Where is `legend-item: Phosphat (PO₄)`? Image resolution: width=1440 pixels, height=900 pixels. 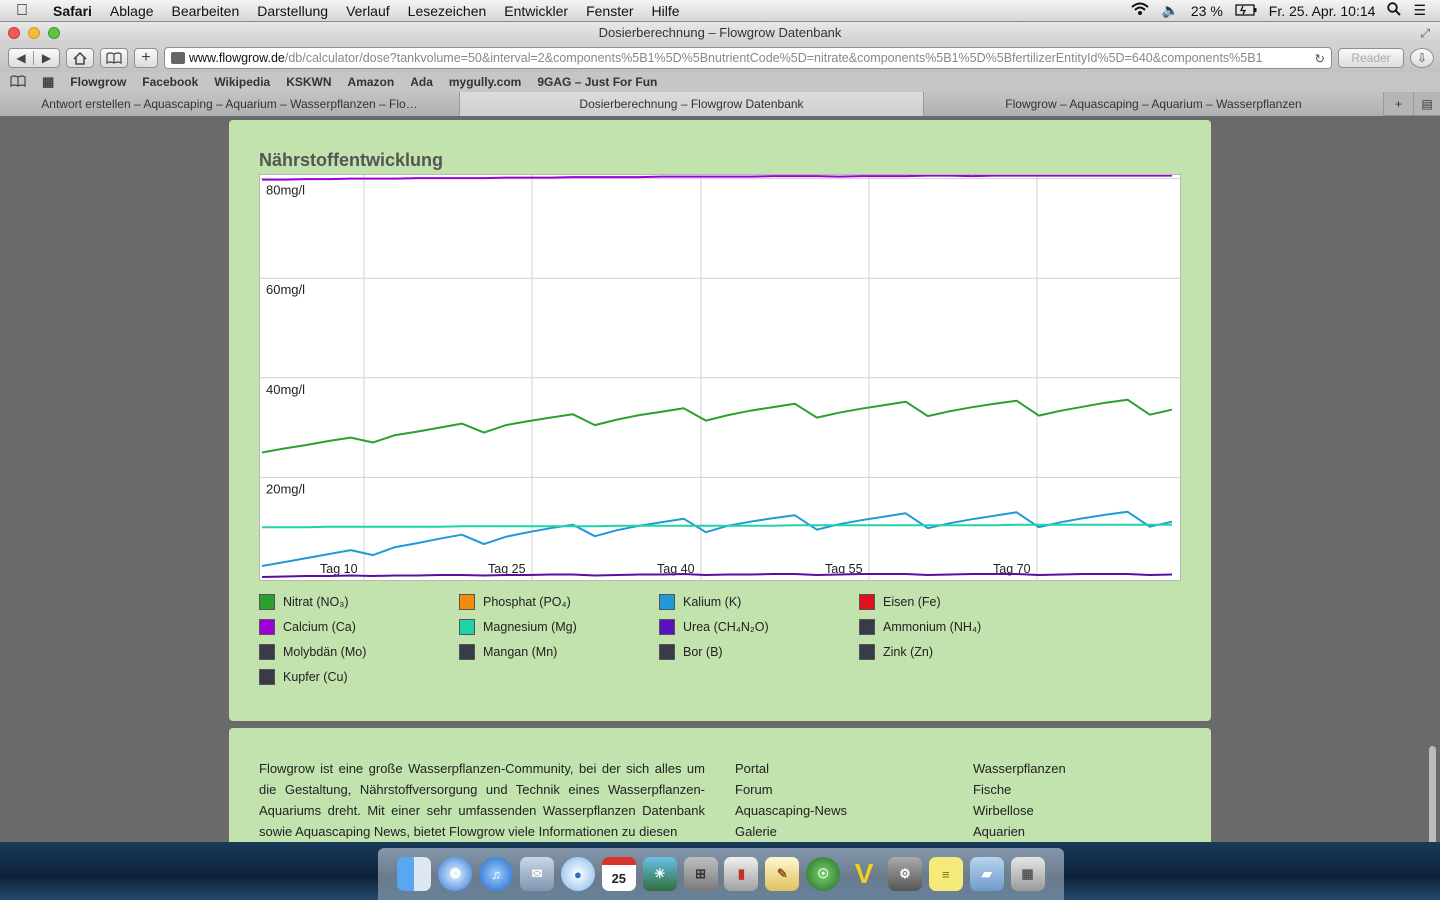
legend-item: Phosphat (PO₄) is located at coordinates (515, 602).